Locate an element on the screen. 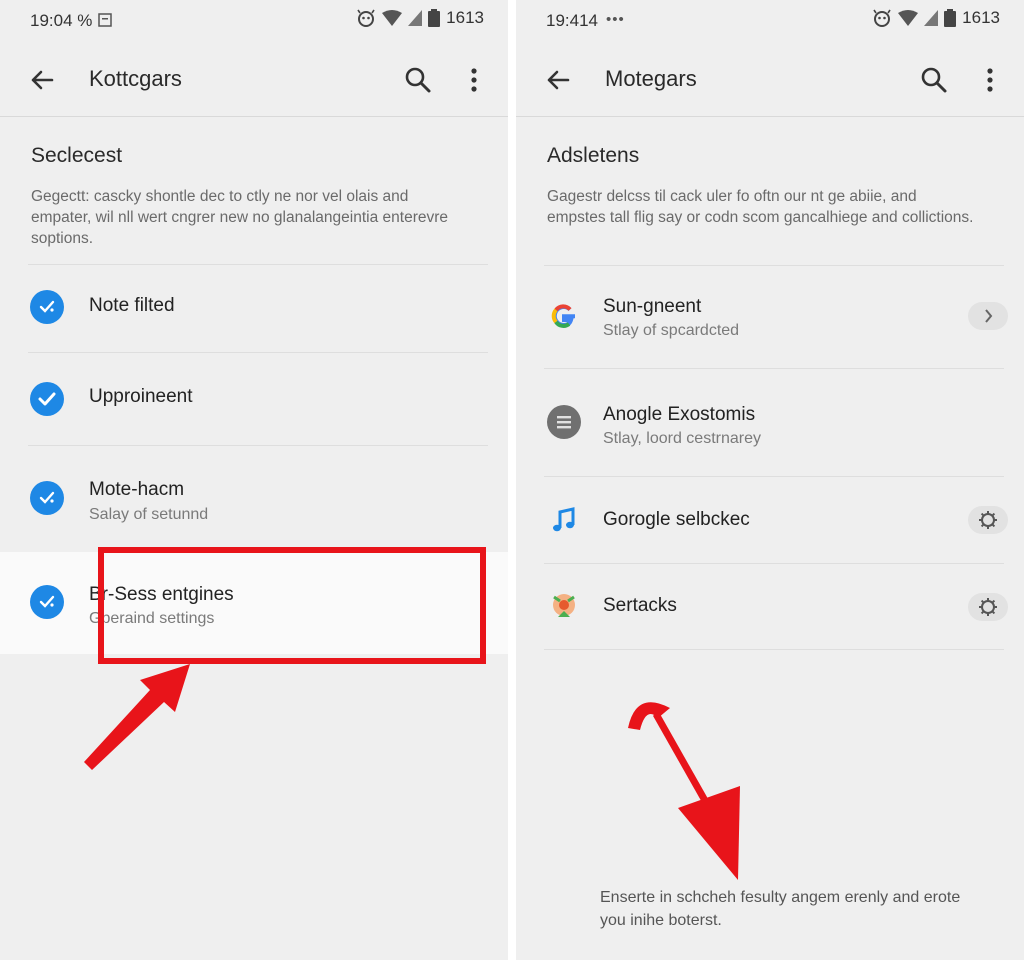  app-bar: Motegars is located at coordinates (770, 80).